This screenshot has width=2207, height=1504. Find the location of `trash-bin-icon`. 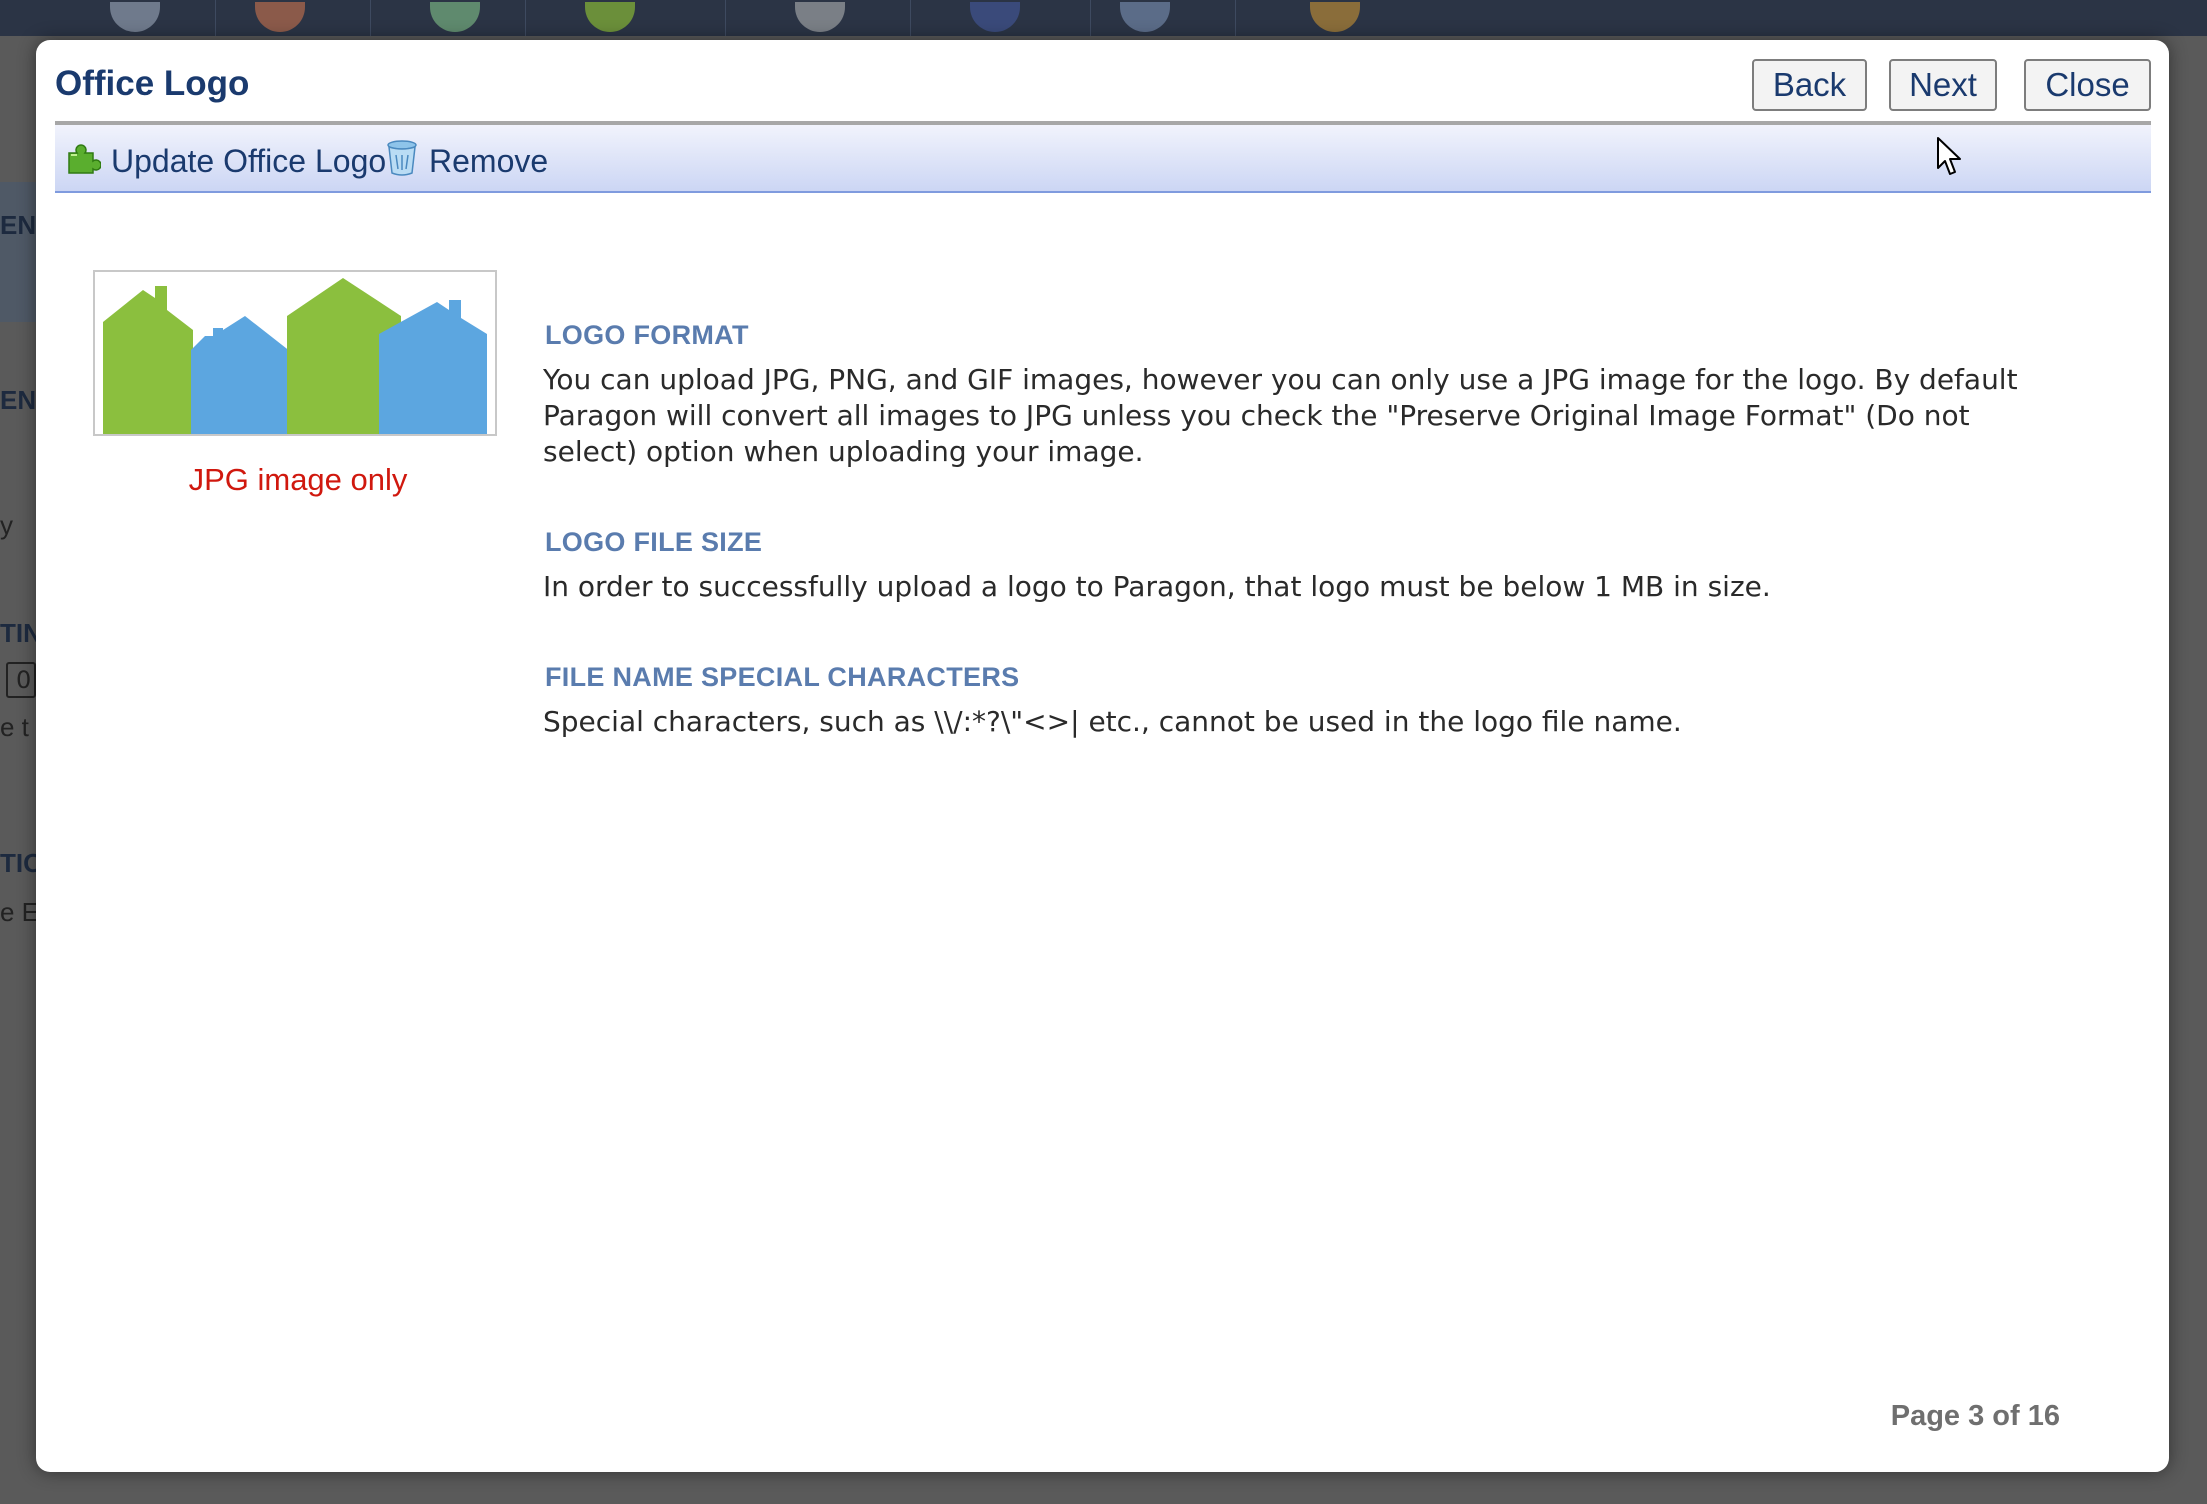

trash-bin-icon is located at coordinates (402, 160).